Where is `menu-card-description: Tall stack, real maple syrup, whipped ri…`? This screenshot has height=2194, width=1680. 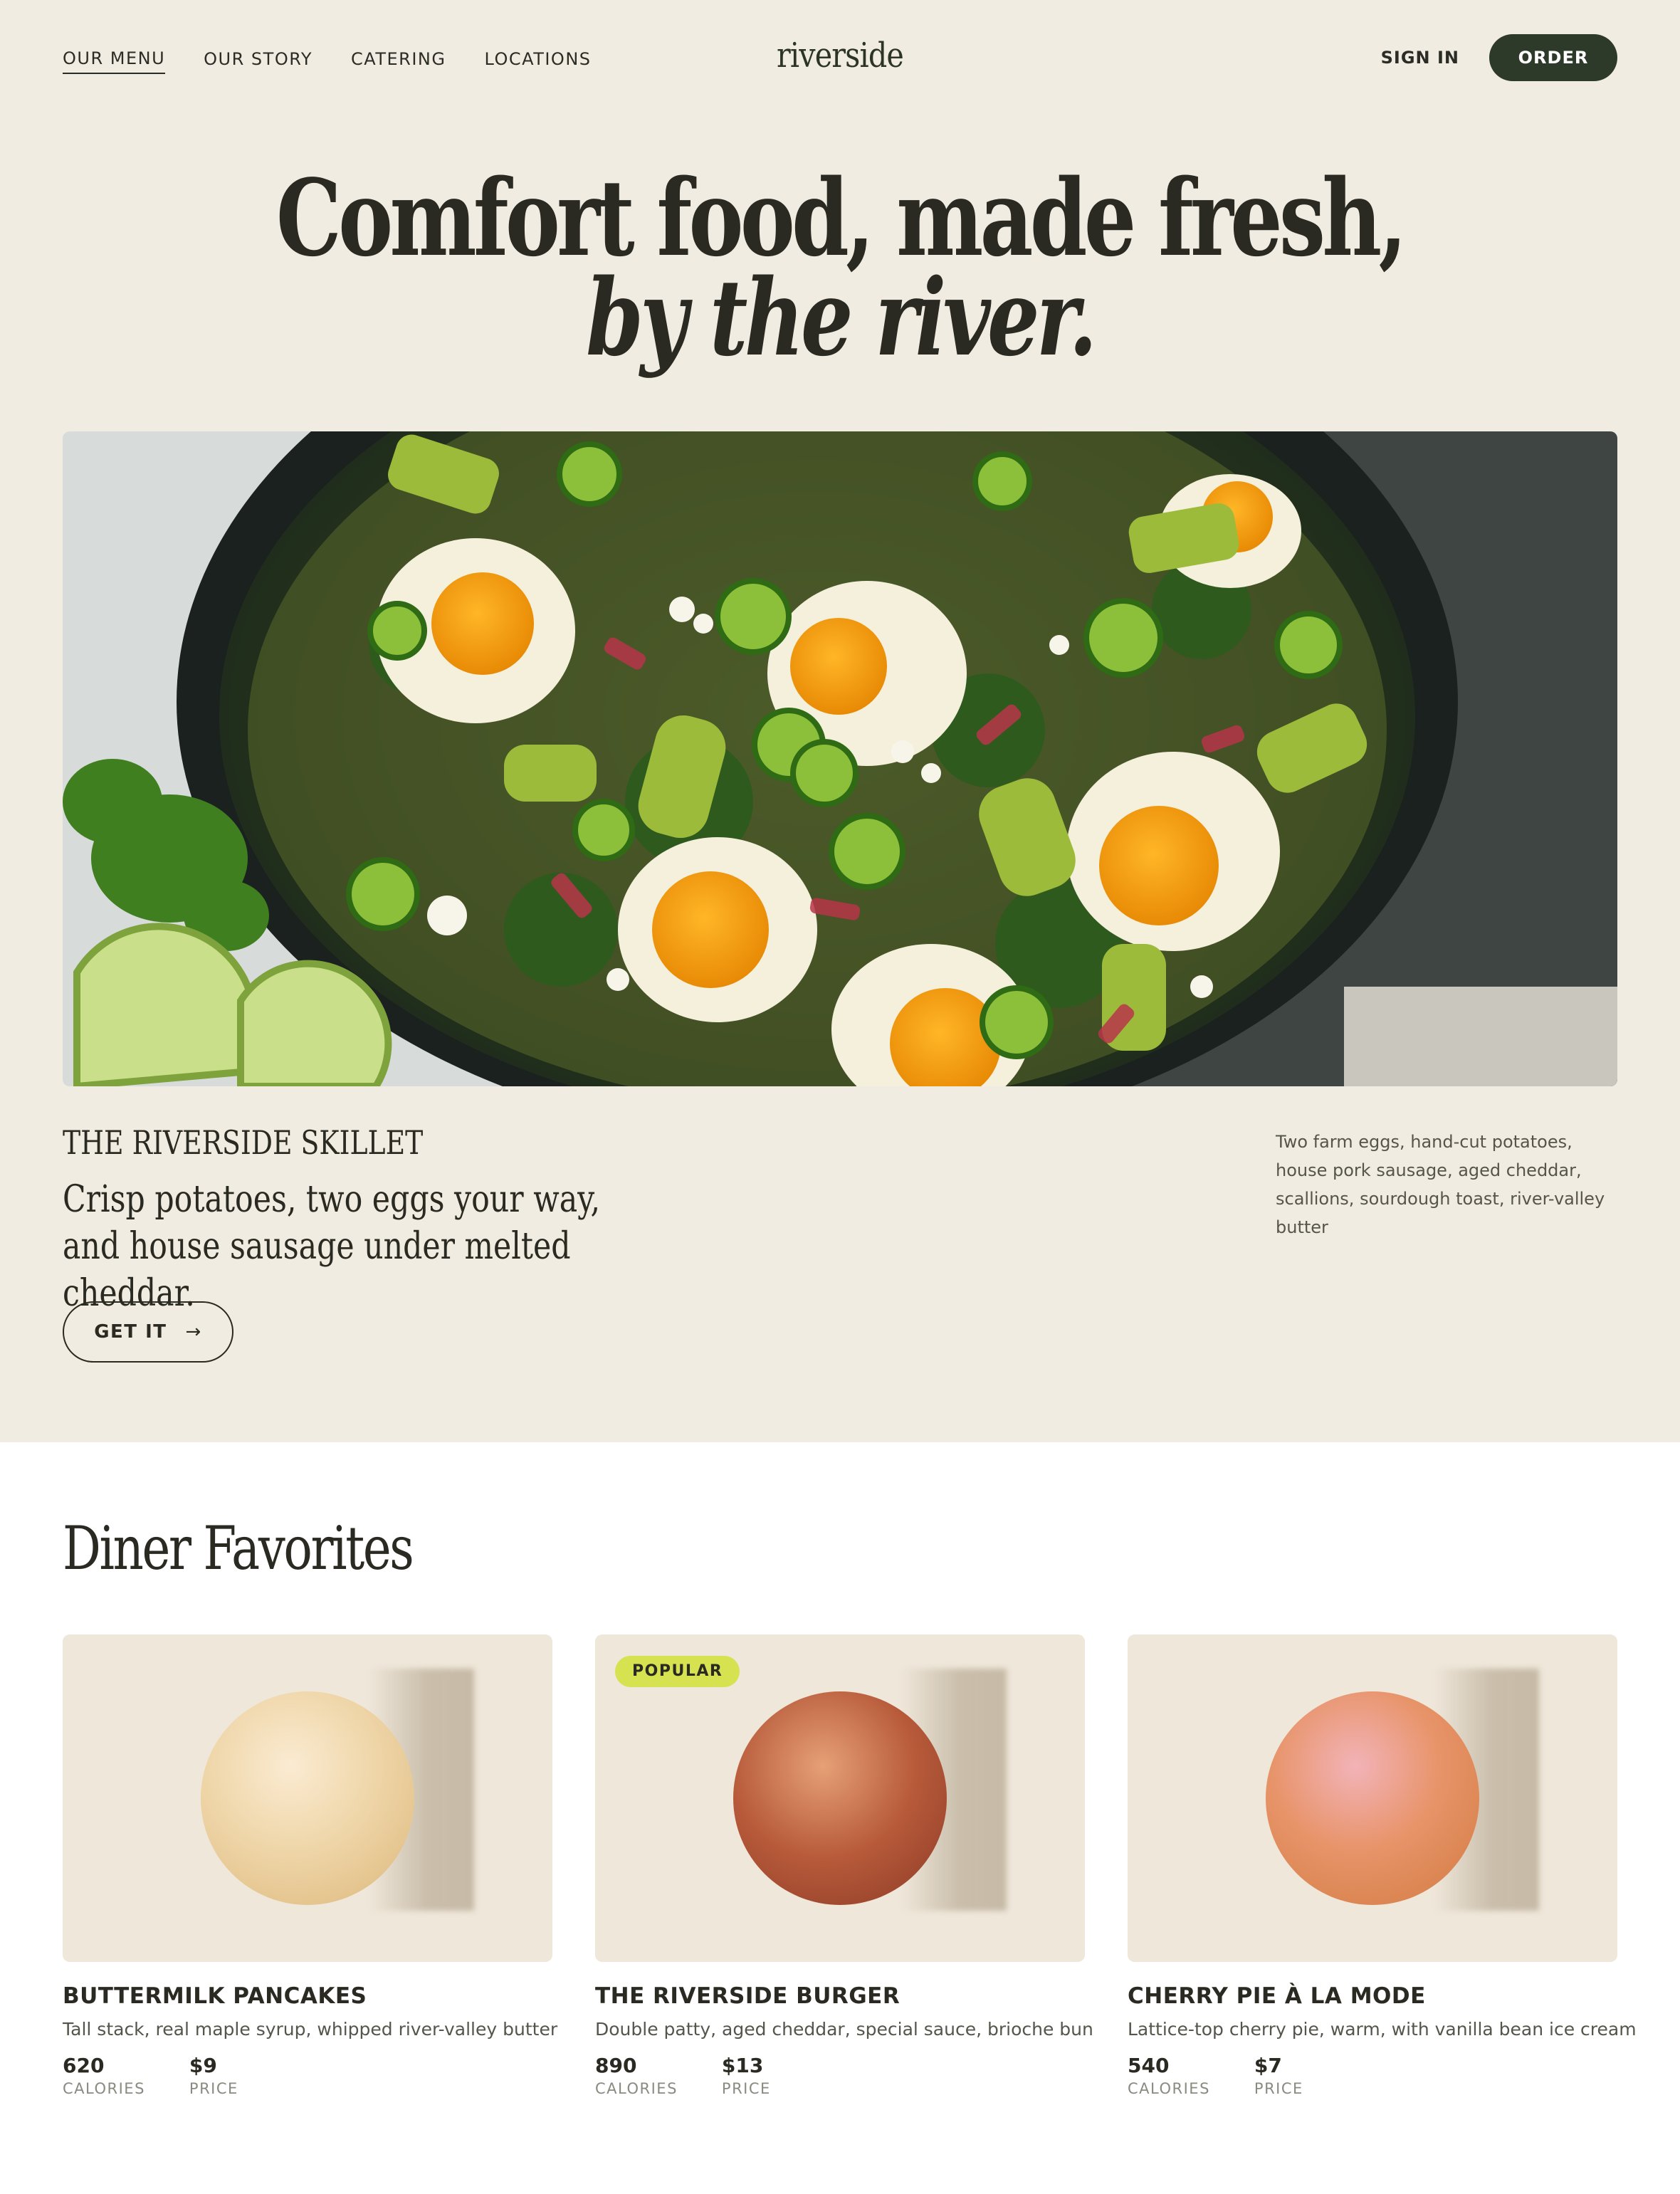
menu-card-description: Tall stack, real maple syrup, whipped ri… is located at coordinates (310, 2029).